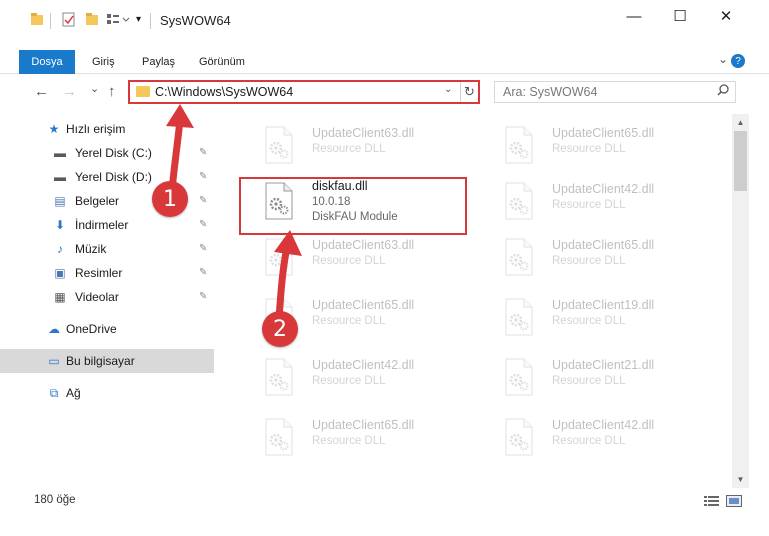 Image resolution: width=769 pixels, height=536 pixels. Describe the element at coordinates (712, 501) in the screenshot. I see `details-view-icon` at that location.